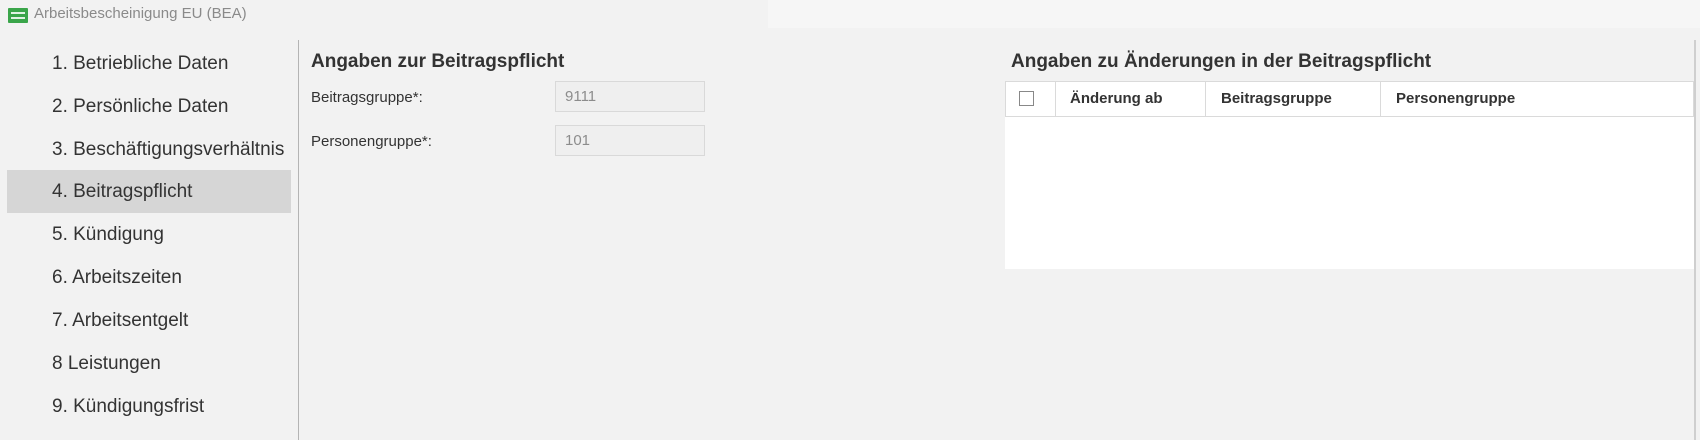 Image resolution: width=1700 pixels, height=440 pixels. I want to click on sidebar-item-beitragspflicht: 4. Beitragspflicht, so click(149, 191).